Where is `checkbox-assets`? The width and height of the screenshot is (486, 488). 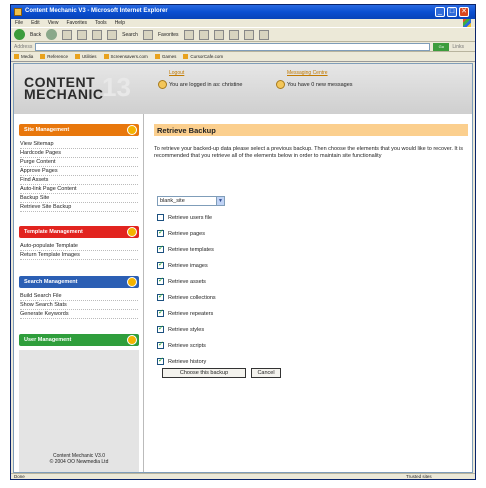 checkbox-assets is located at coordinates (160, 281).